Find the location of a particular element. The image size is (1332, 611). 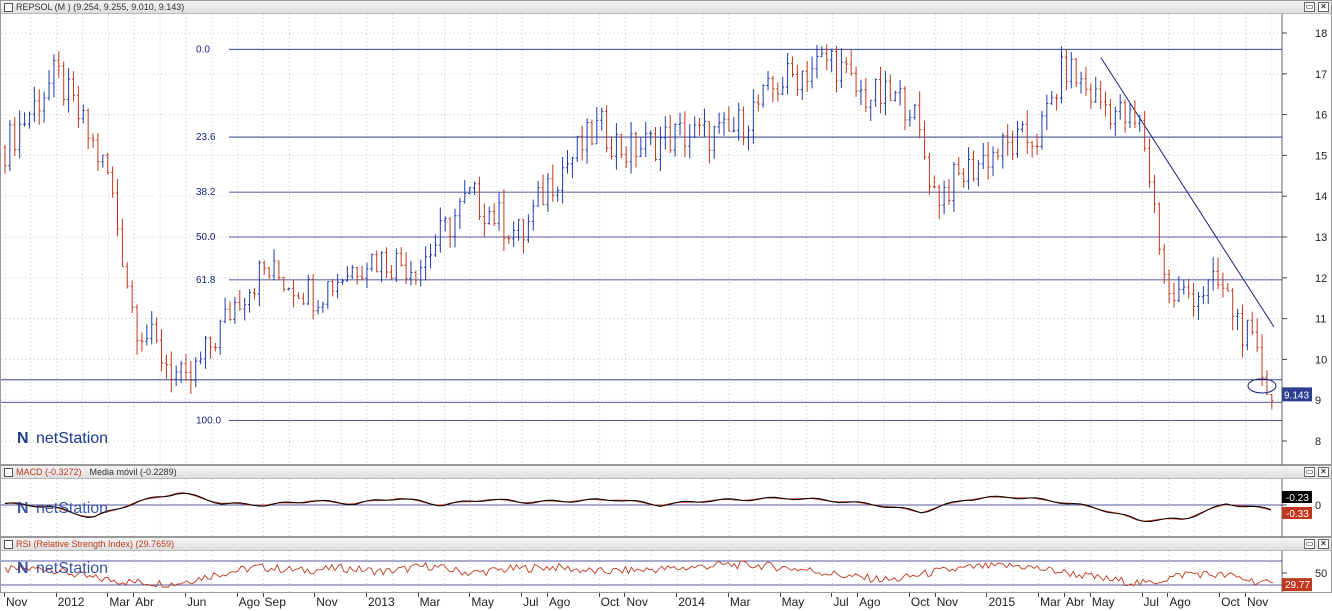

watermark-text: netStation is located at coordinates (72, 508).